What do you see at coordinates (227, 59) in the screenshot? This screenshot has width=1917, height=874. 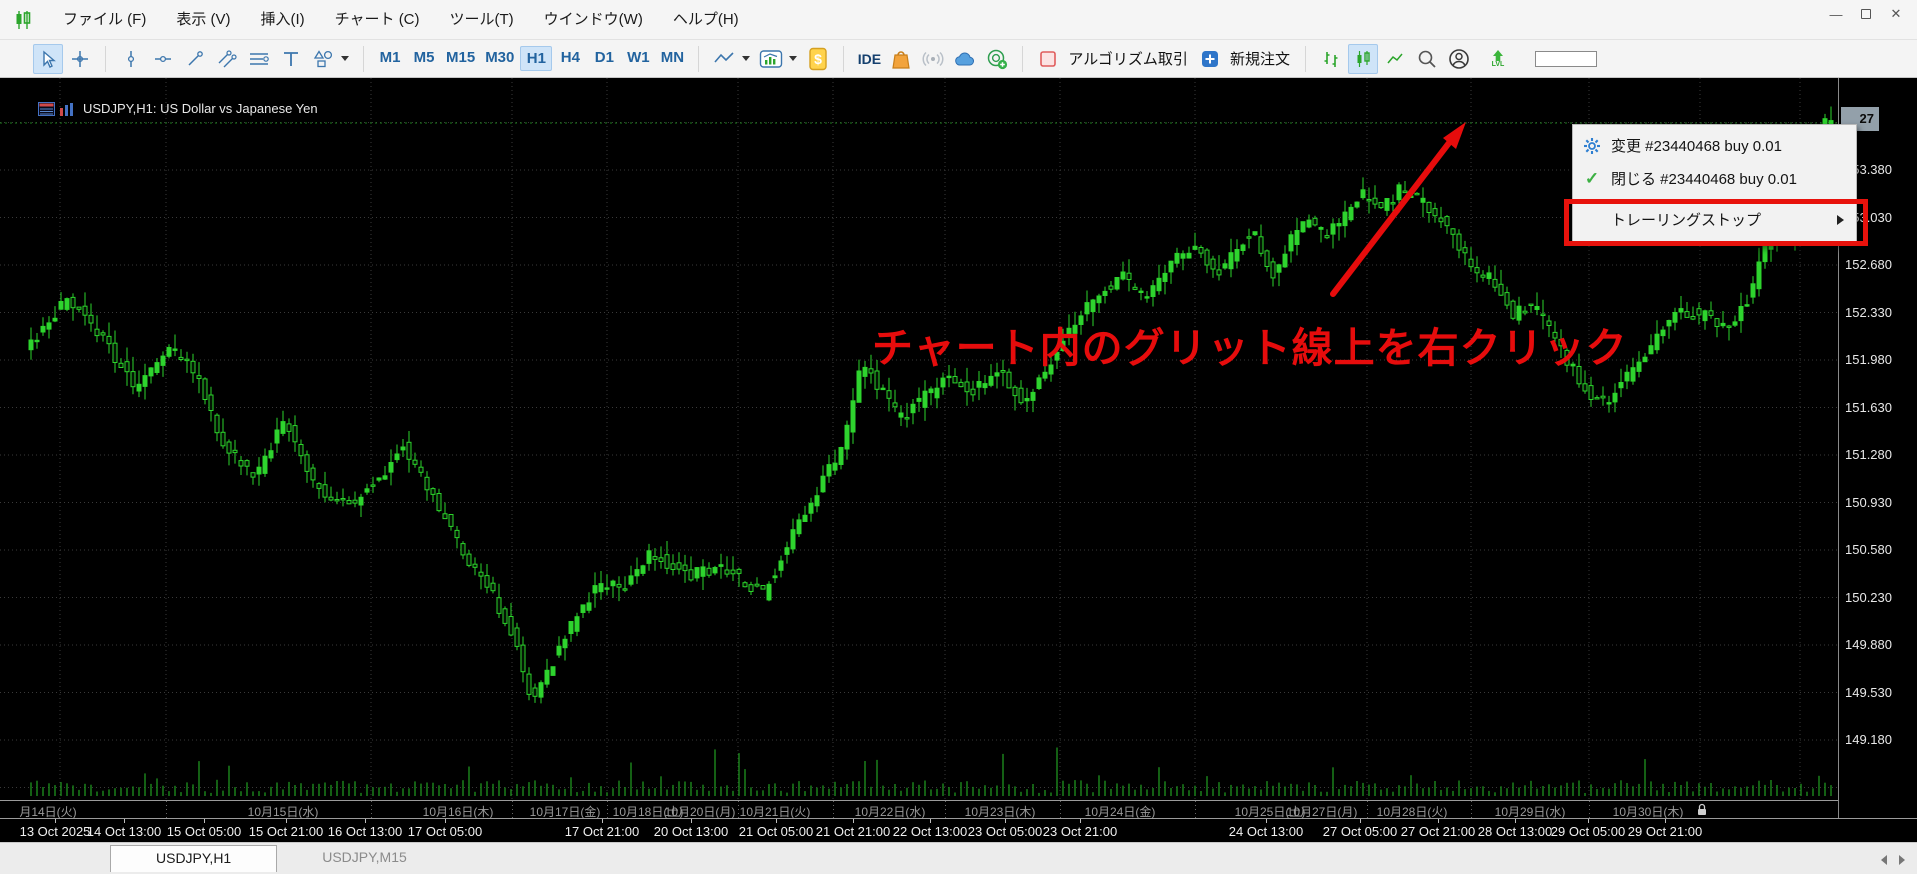 I see `channel-tool-button` at bounding box center [227, 59].